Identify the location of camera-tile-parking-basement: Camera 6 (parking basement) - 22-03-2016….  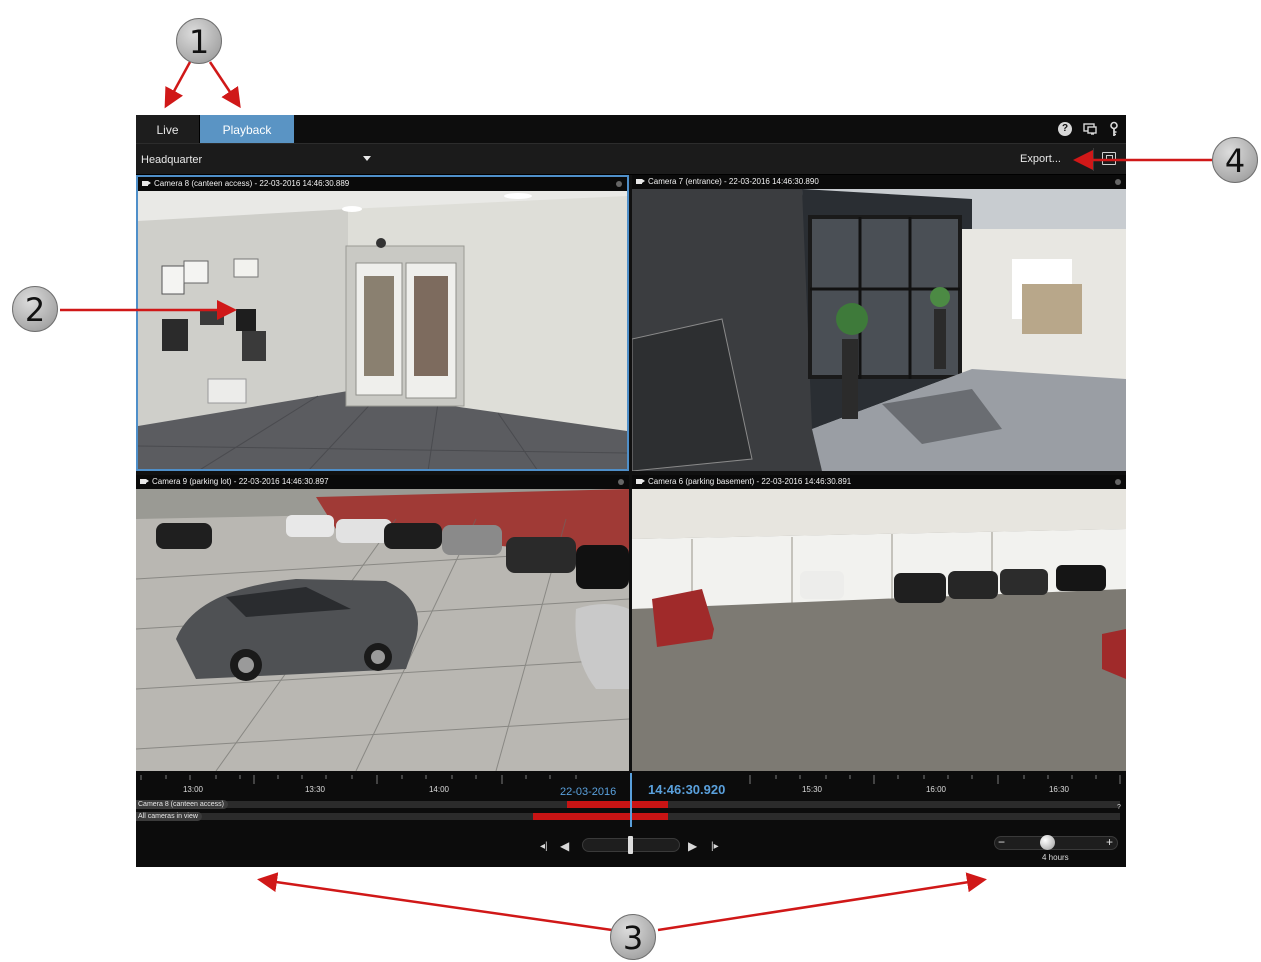
(879, 623).